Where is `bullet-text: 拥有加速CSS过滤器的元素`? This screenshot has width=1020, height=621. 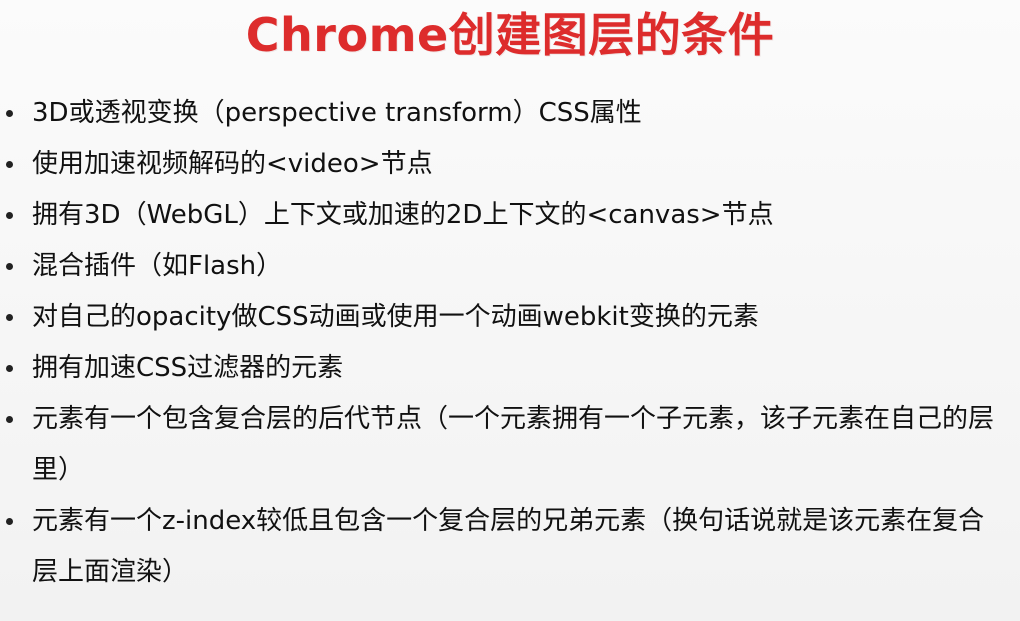 bullet-text: 拥有加速CSS过滤器的元素 is located at coordinates (188, 368).